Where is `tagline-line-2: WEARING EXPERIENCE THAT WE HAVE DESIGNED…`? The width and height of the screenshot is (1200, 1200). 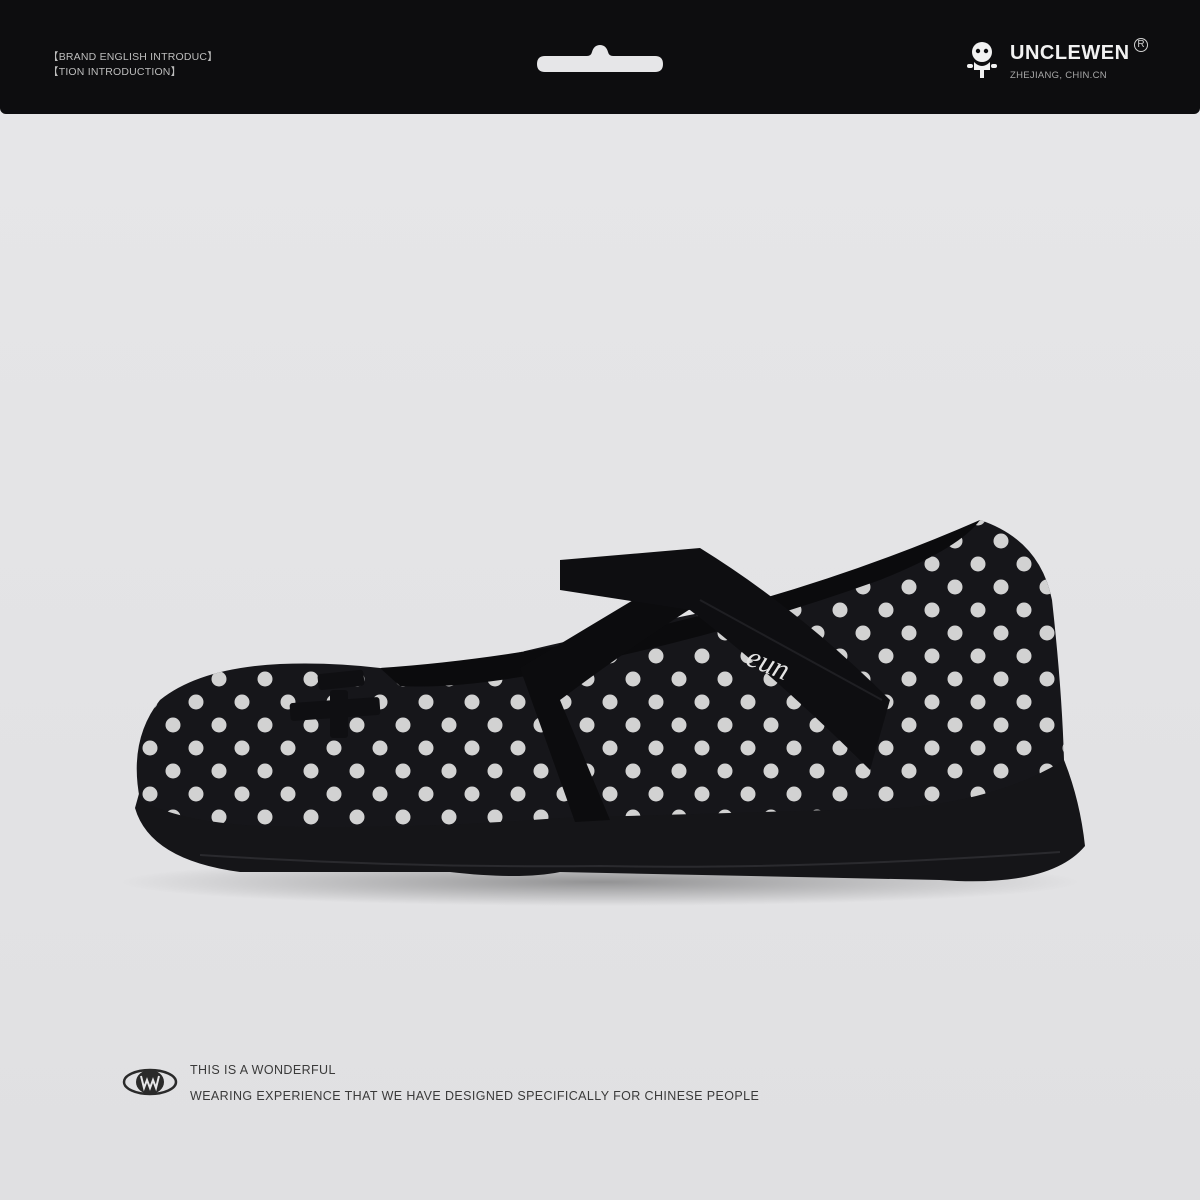
tagline-line-2: WEARING EXPERIENCE THAT WE HAVE DESIGNED… is located at coordinates (475, 1096).